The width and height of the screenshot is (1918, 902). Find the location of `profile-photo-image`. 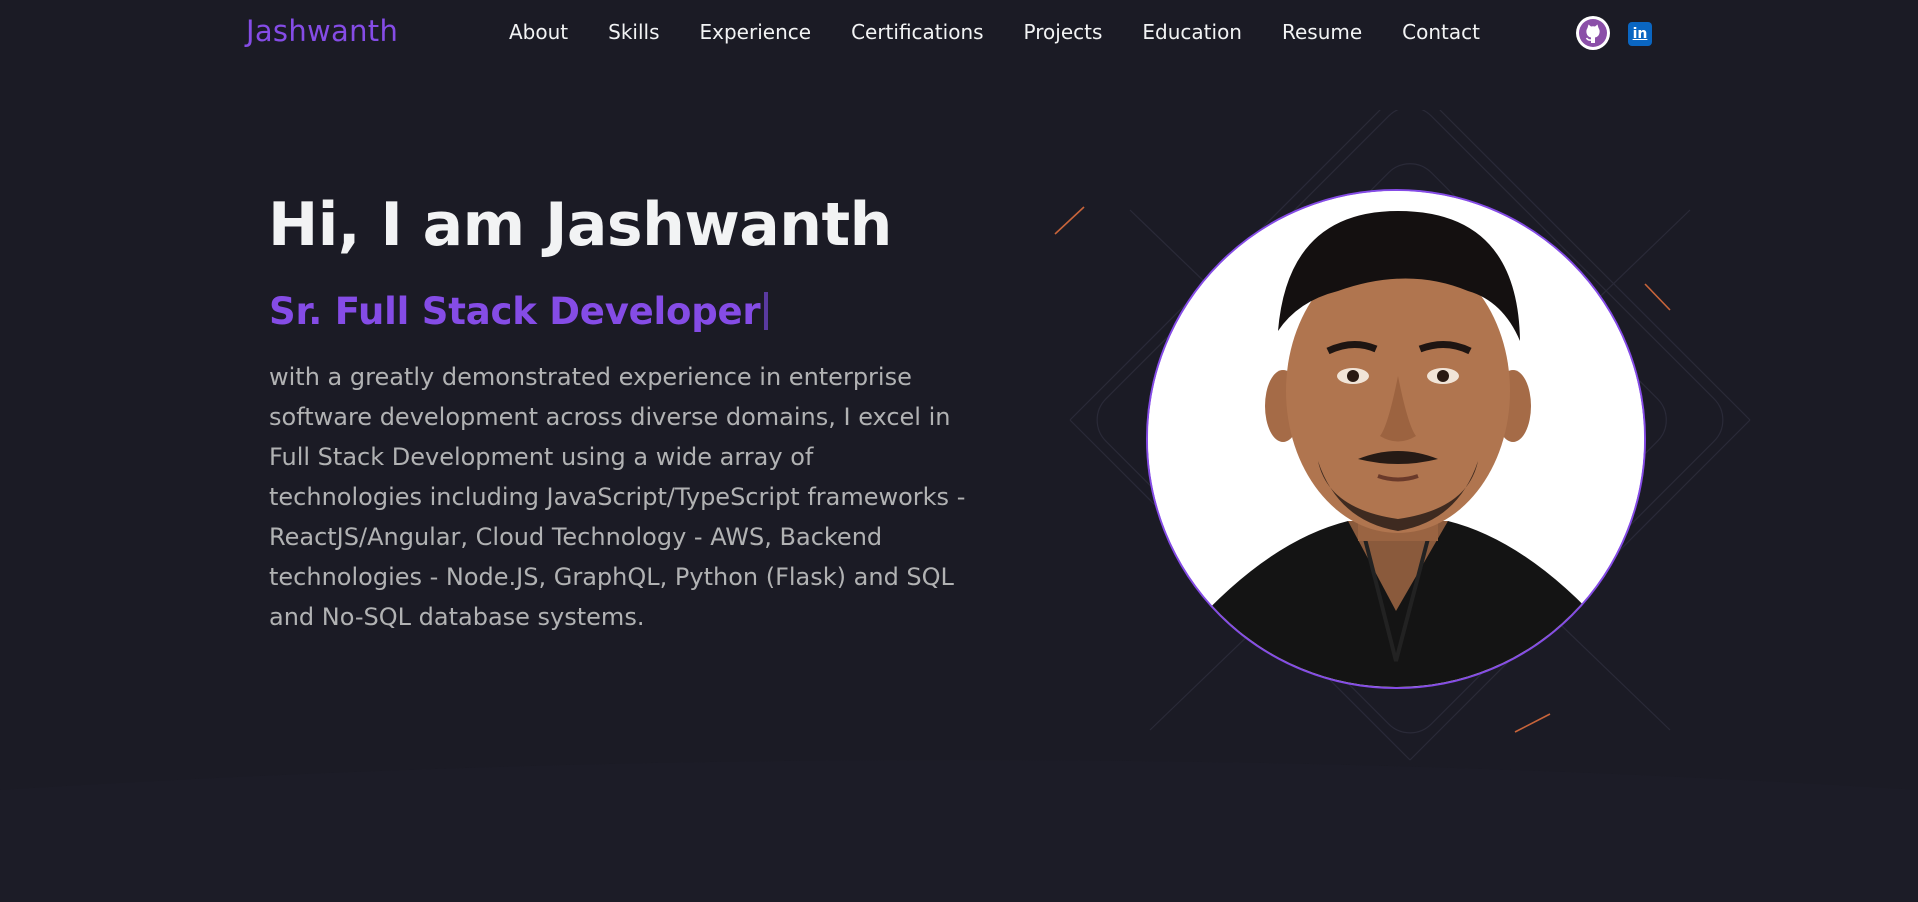

profile-photo-image is located at coordinates (1396, 439).